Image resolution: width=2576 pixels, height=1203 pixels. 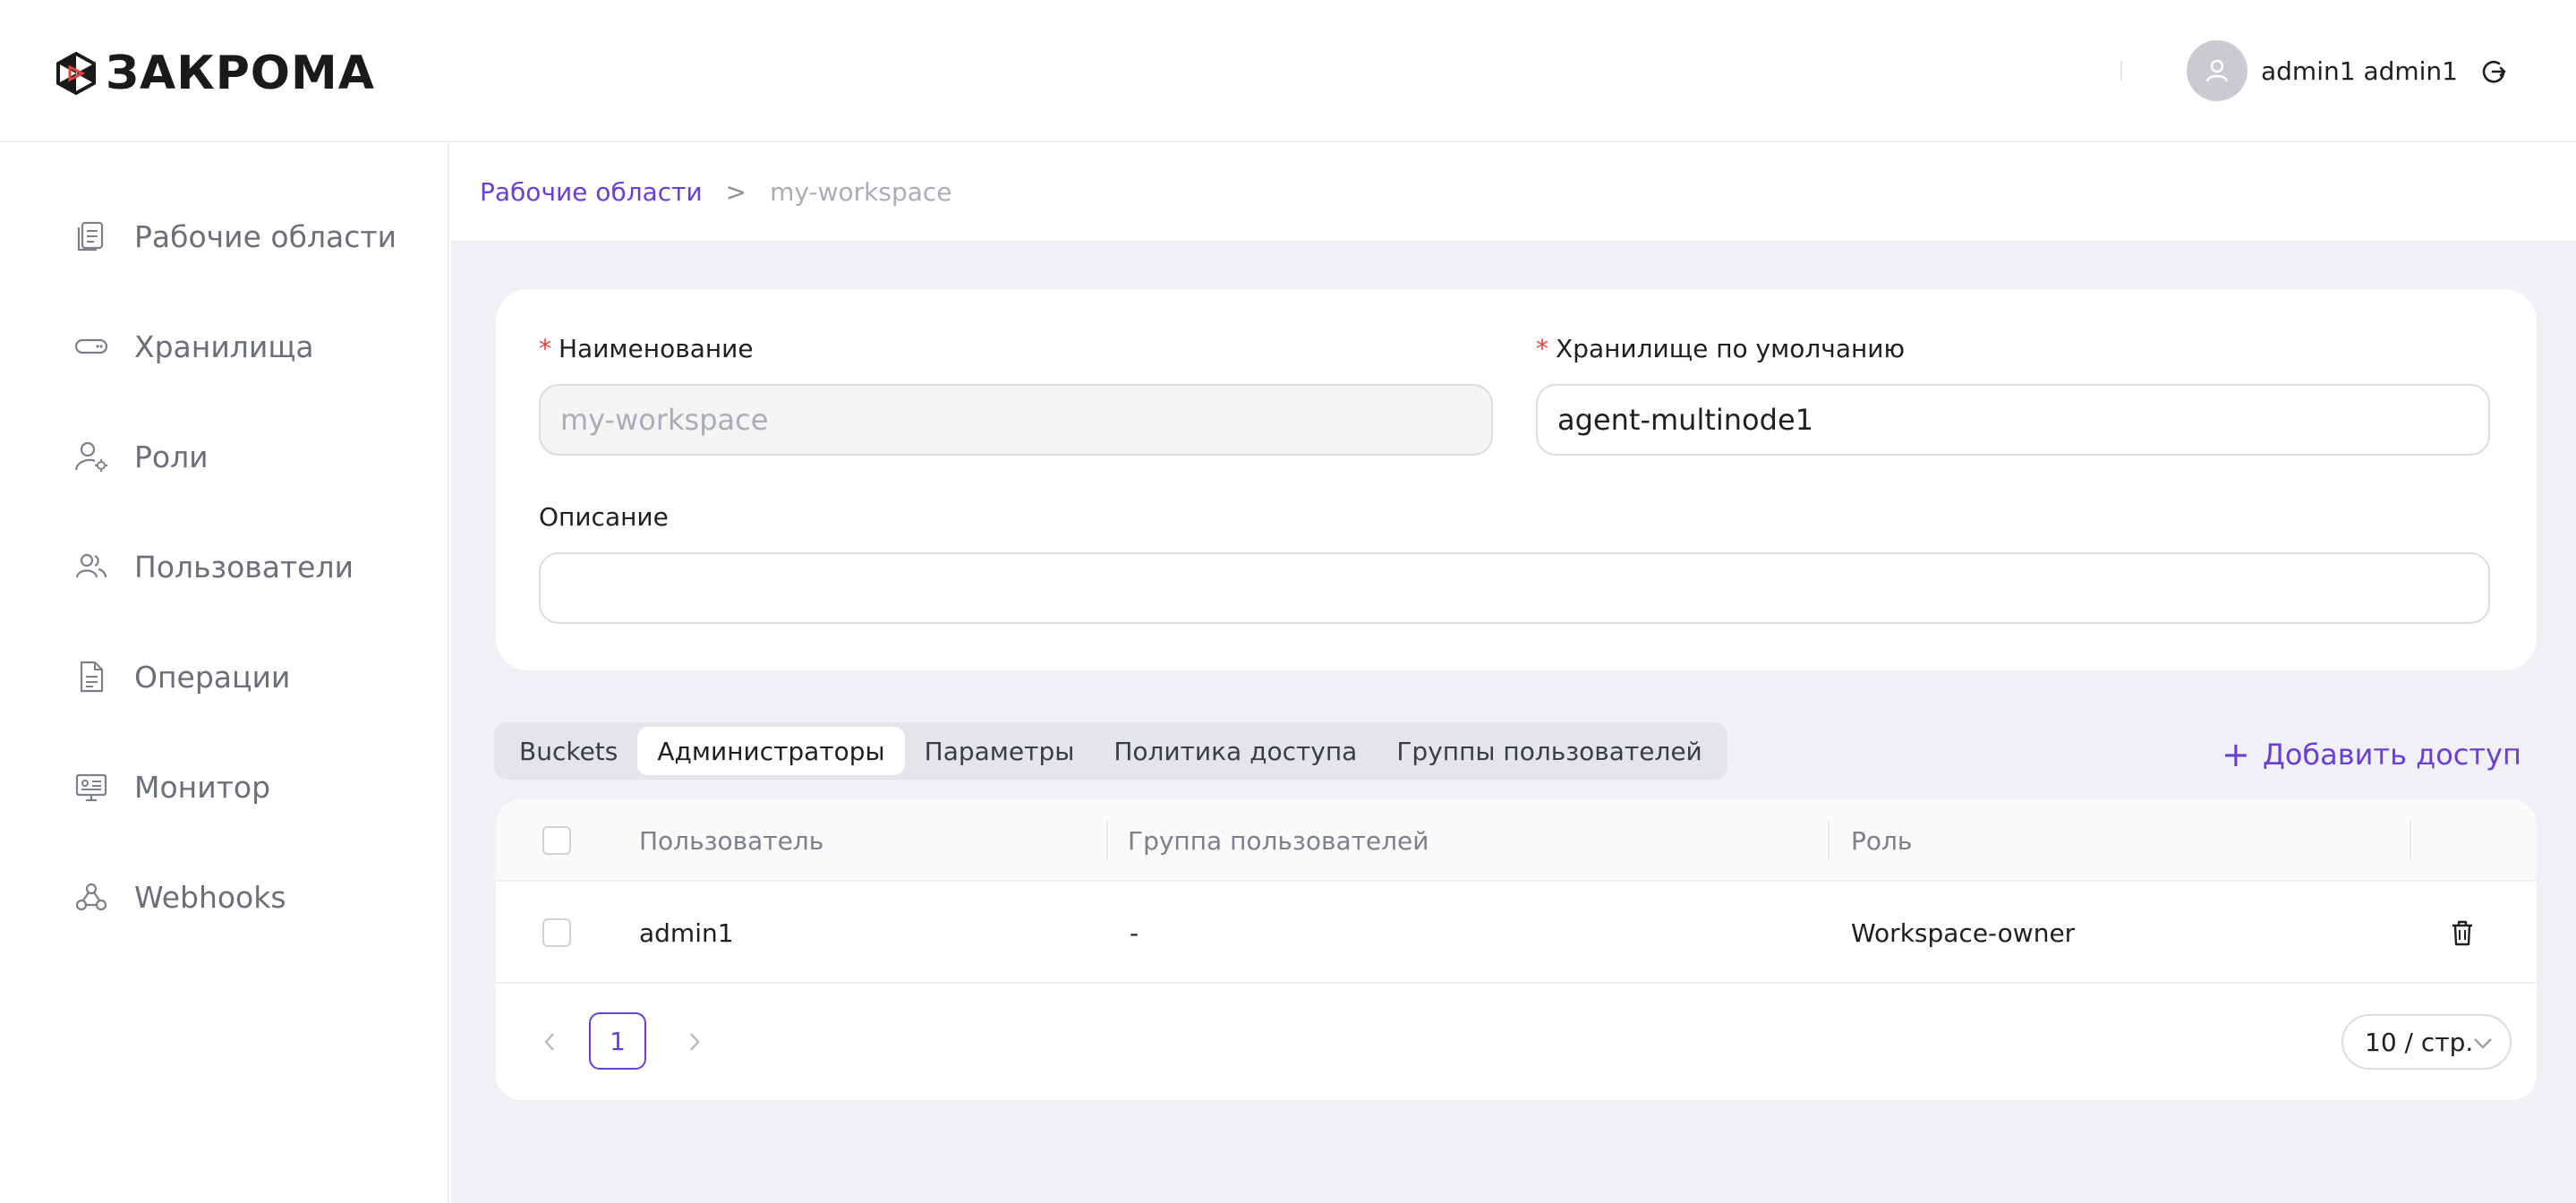 What do you see at coordinates (1513, 192) in the screenshot?
I see `breadcrumb: Рабочие области > my-workspace` at bounding box center [1513, 192].